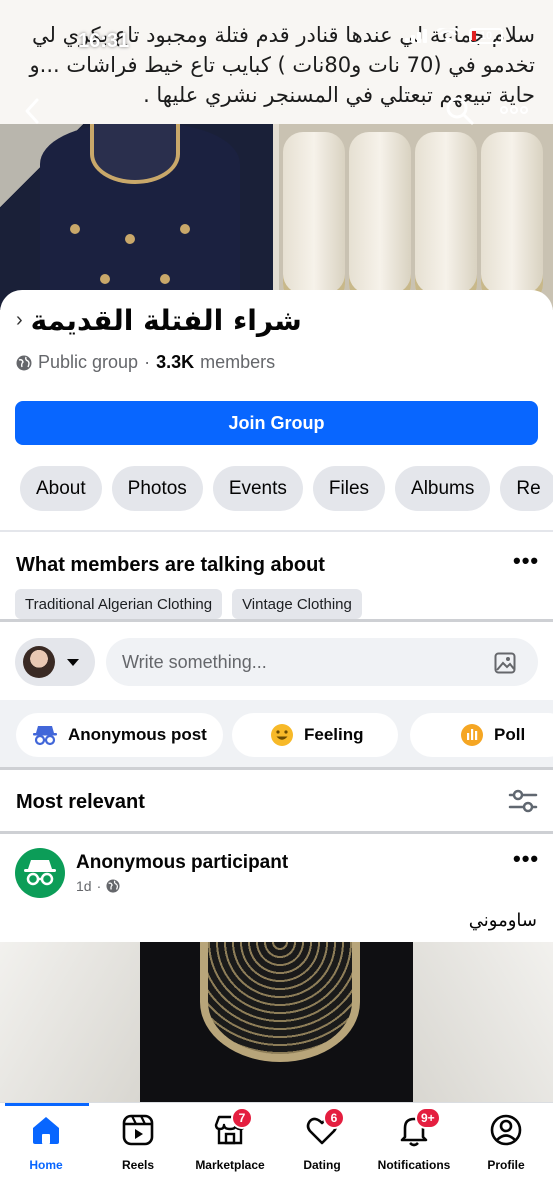  I want to click on group-privacy: Public group, so click(88, 362).